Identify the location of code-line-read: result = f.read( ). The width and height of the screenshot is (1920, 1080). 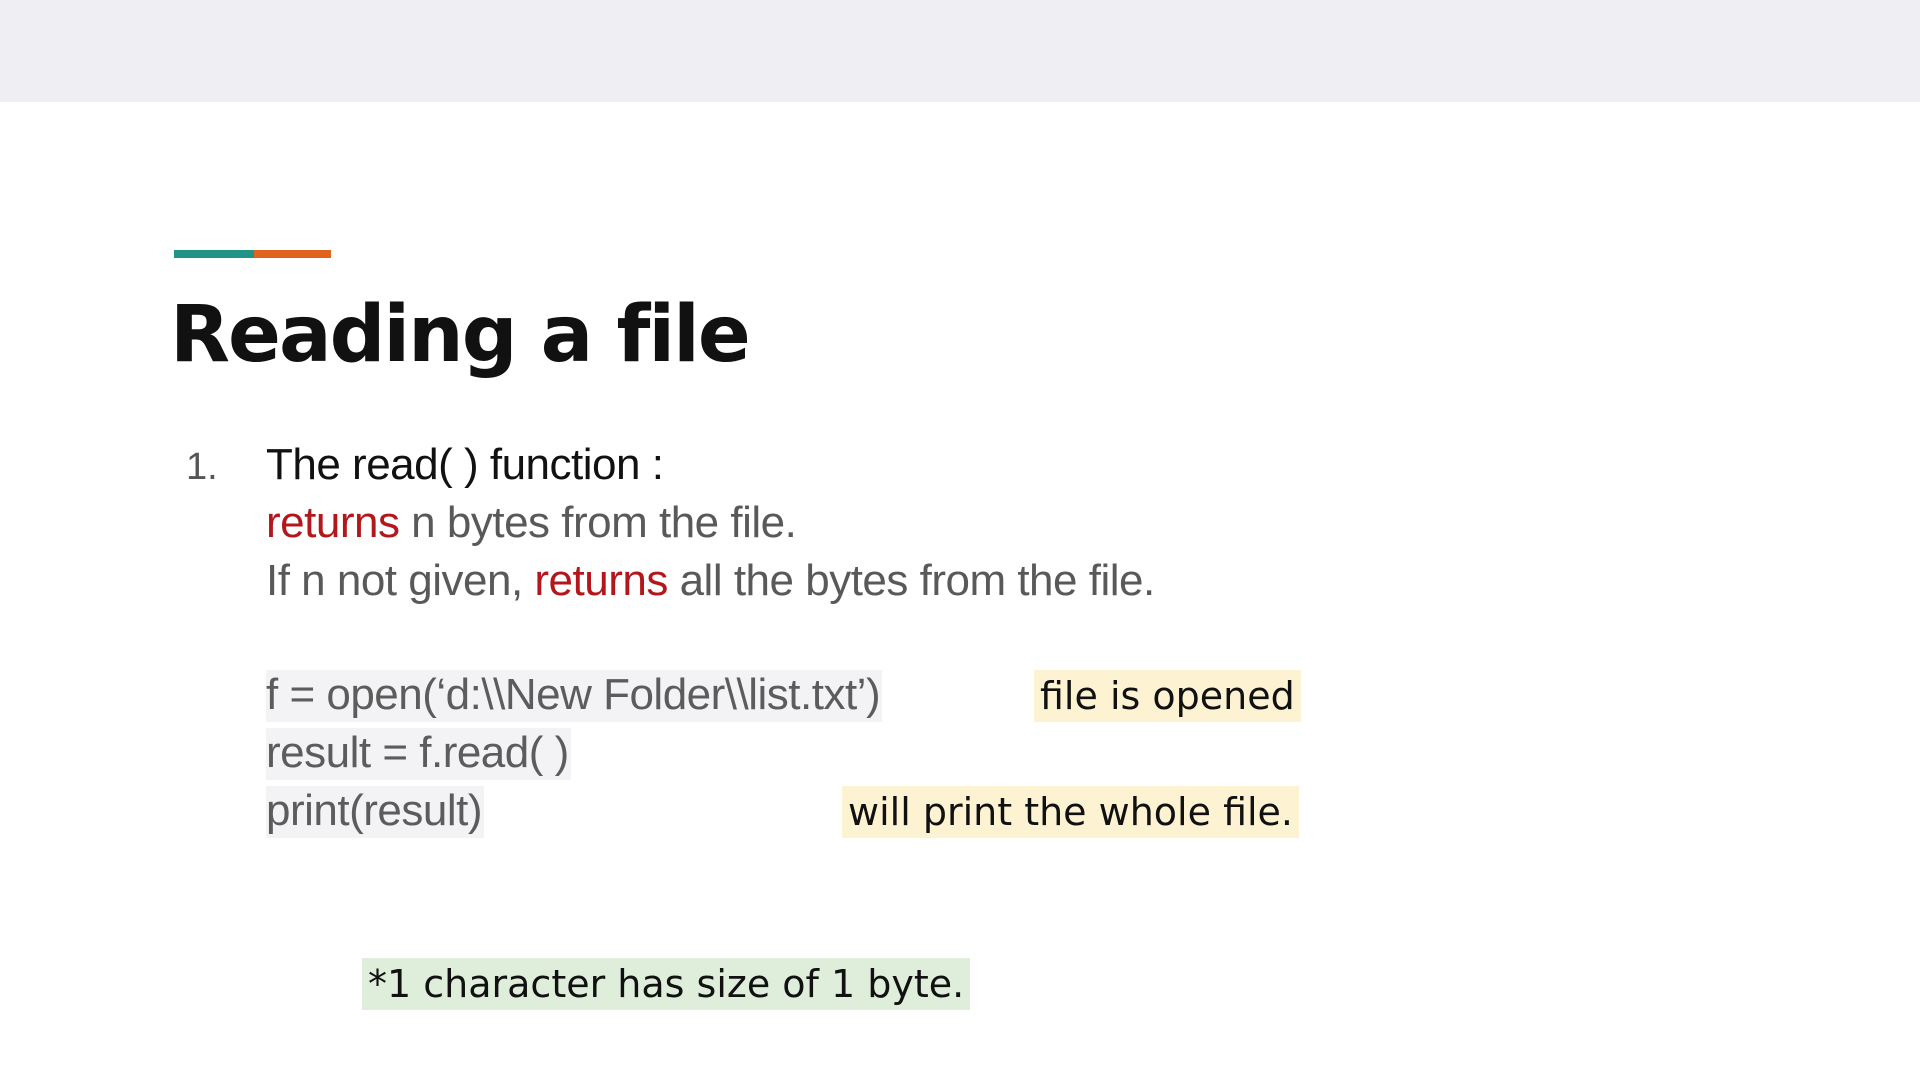
(418, 754).